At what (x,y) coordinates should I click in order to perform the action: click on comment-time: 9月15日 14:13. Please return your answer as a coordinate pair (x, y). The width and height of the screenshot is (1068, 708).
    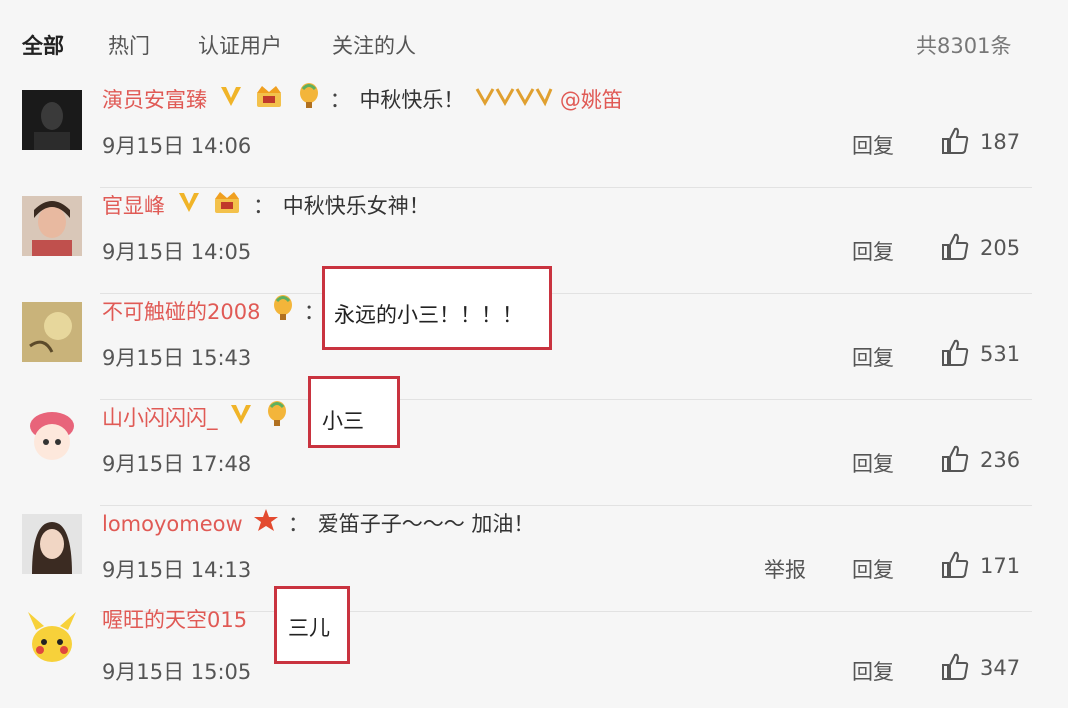
    Looking at the image, I should click on (177, 570).